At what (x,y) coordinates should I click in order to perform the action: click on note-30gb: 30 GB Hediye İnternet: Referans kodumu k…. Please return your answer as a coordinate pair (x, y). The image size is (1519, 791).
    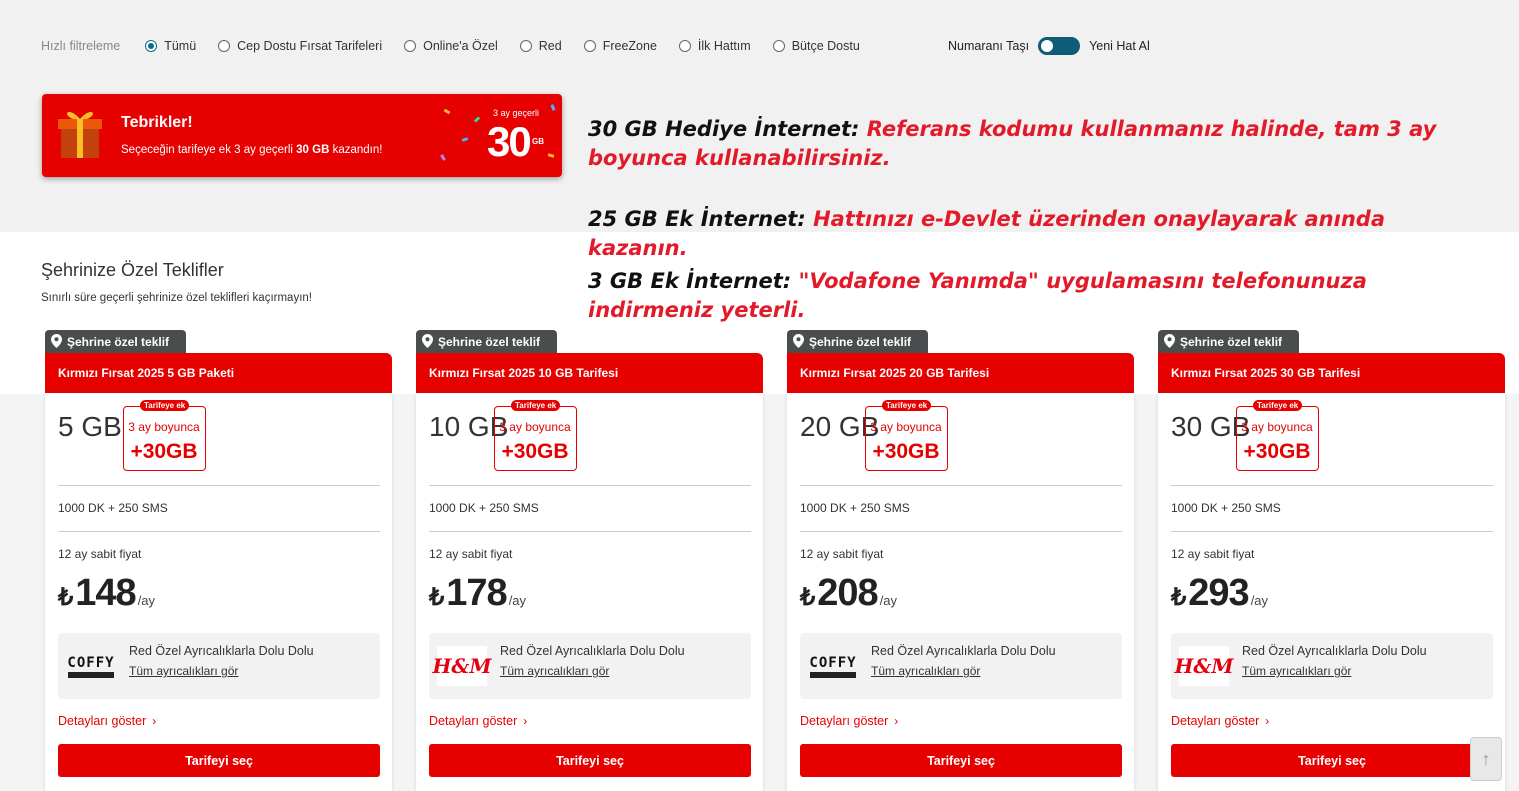
    Looking at the image, I should click on (1038, 144).